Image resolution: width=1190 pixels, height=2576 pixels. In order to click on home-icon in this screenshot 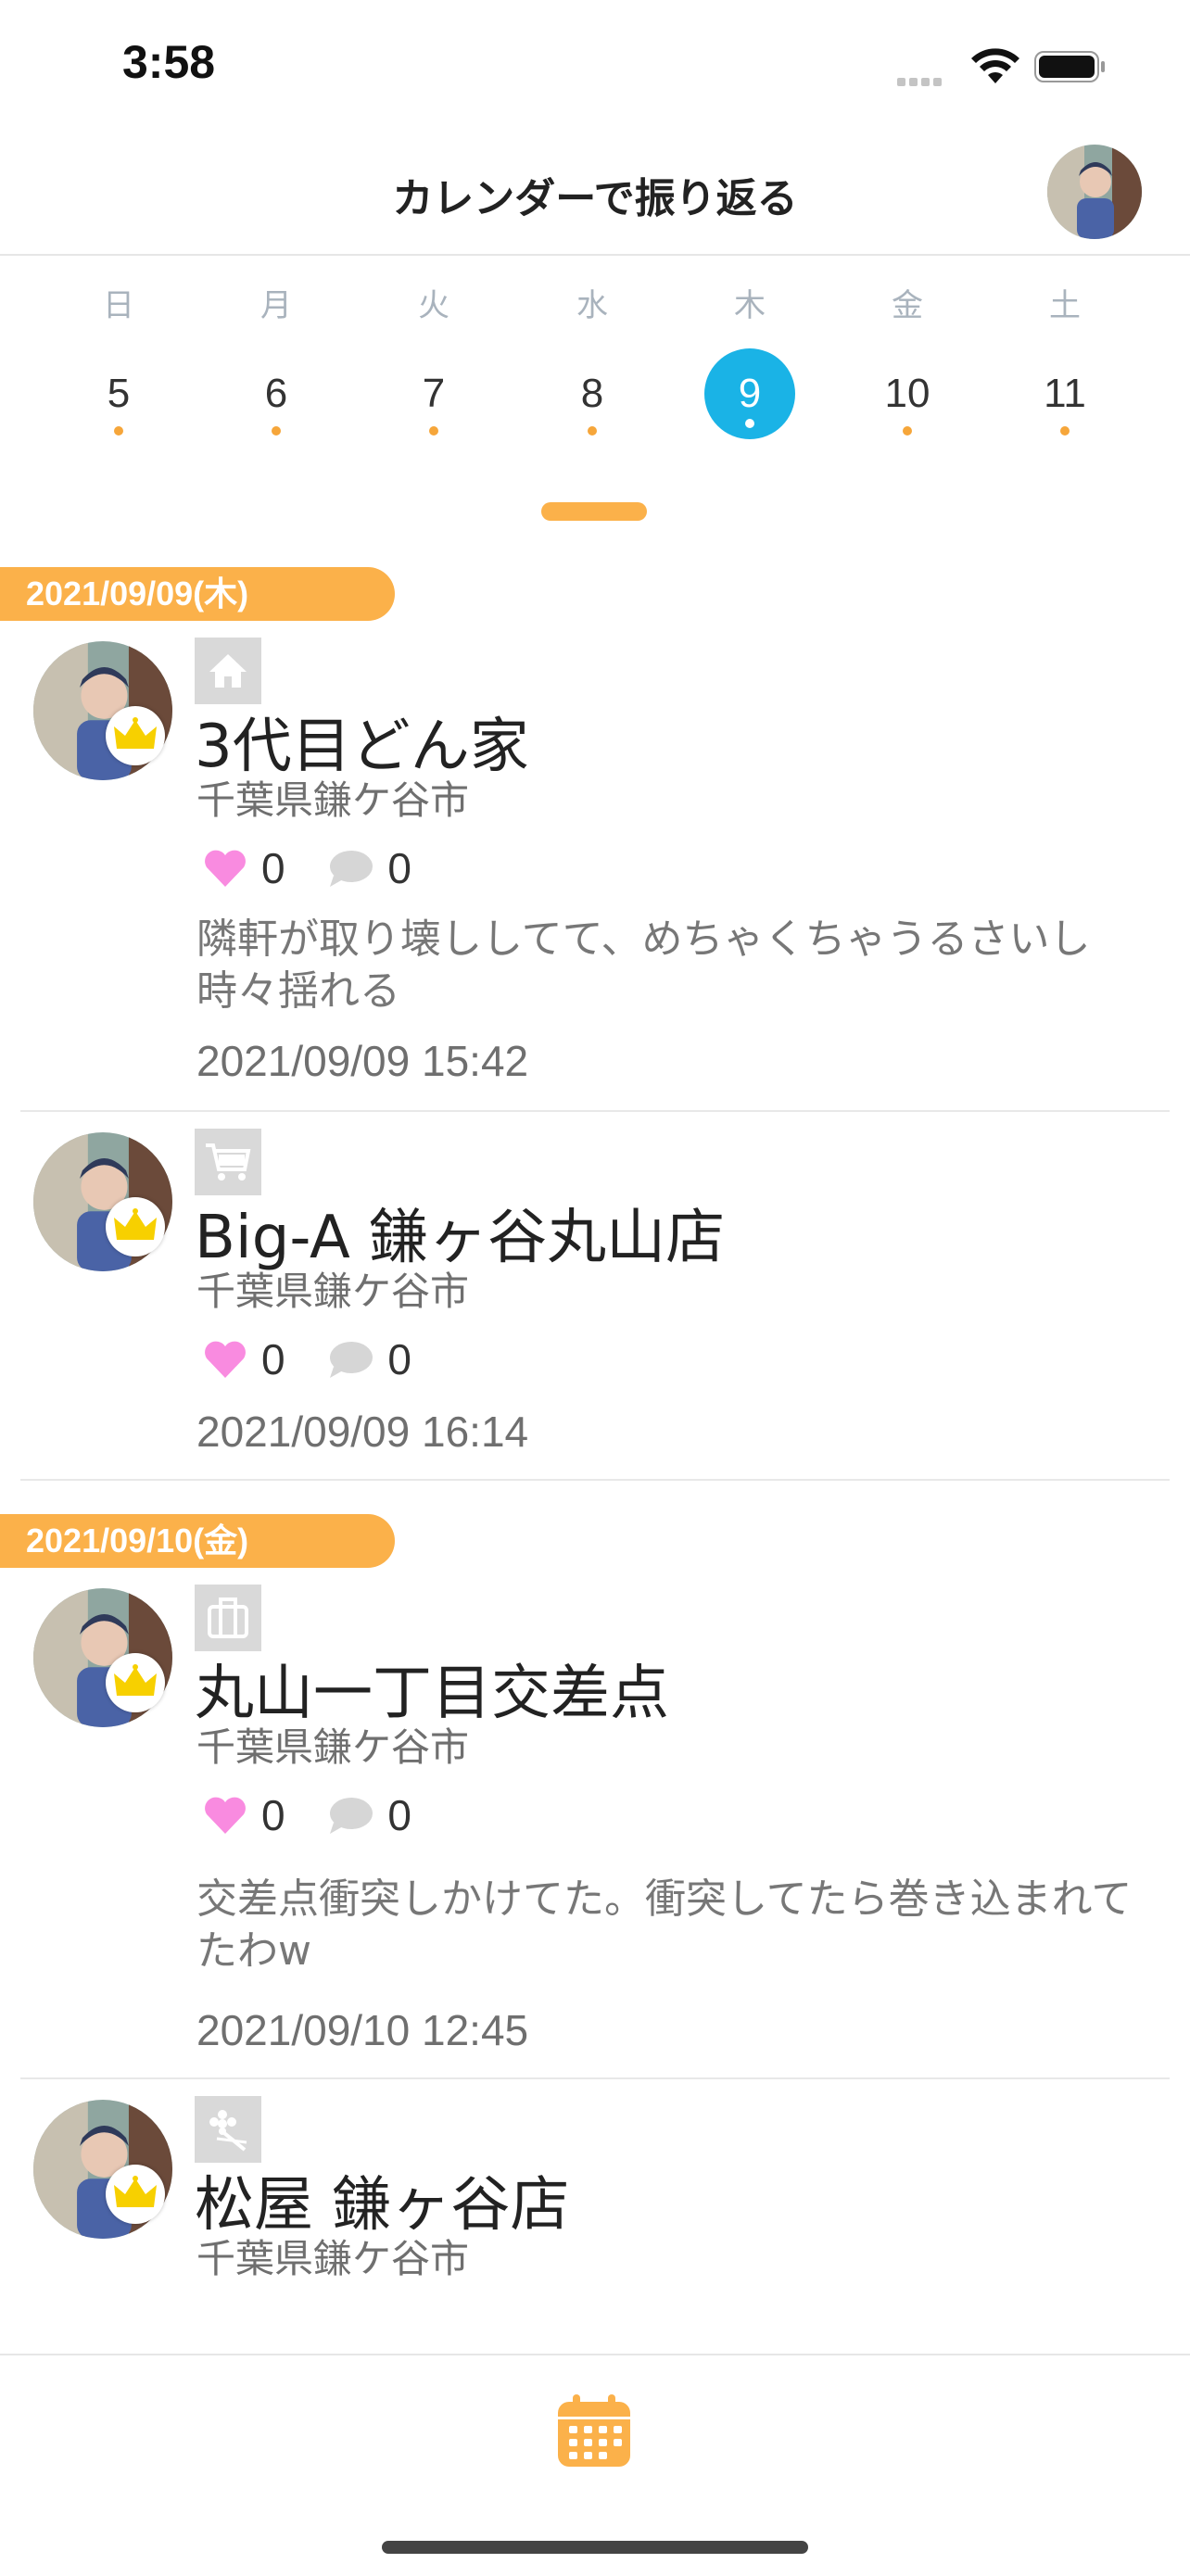, I will do `click(228, 671)`.